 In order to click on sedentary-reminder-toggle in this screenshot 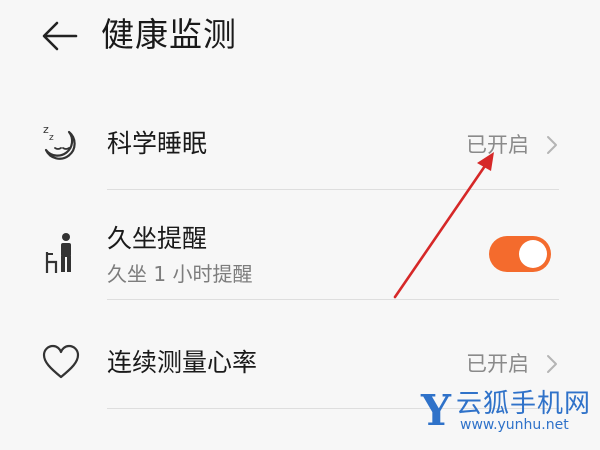, I will do `click(520, 254)`.